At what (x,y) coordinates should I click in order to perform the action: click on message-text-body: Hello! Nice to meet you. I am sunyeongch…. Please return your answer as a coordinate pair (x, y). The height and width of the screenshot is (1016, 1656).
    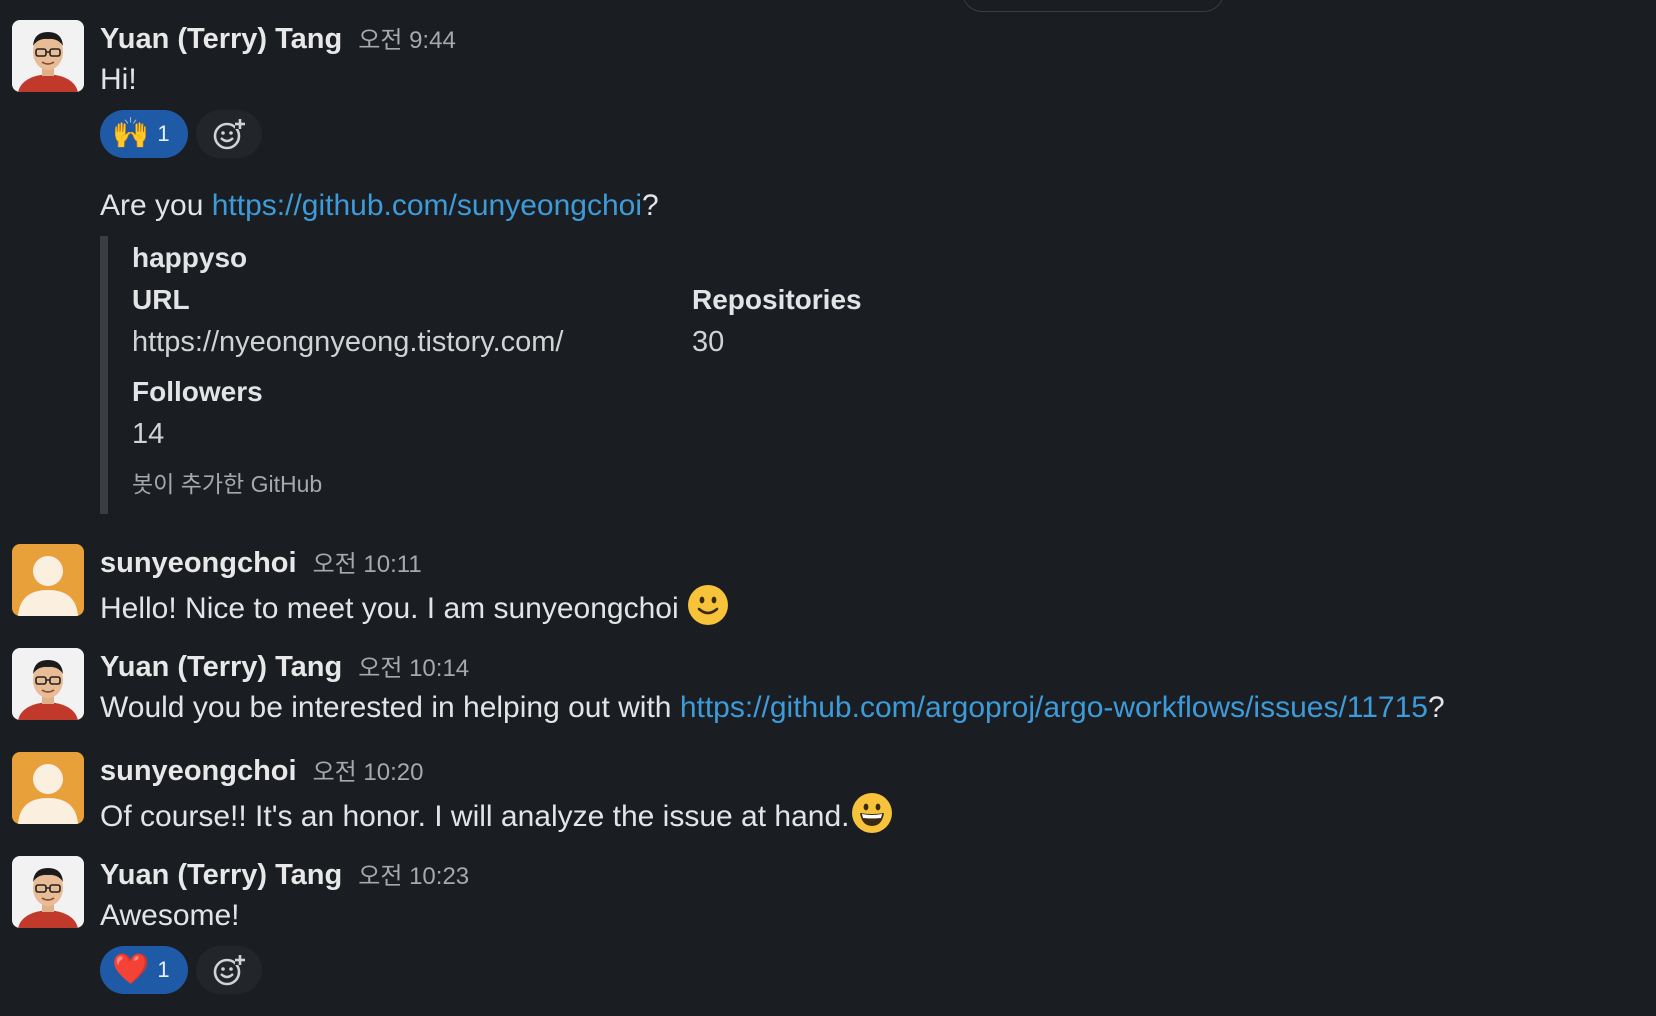
    Looking at the image, I should click on (389, 608).